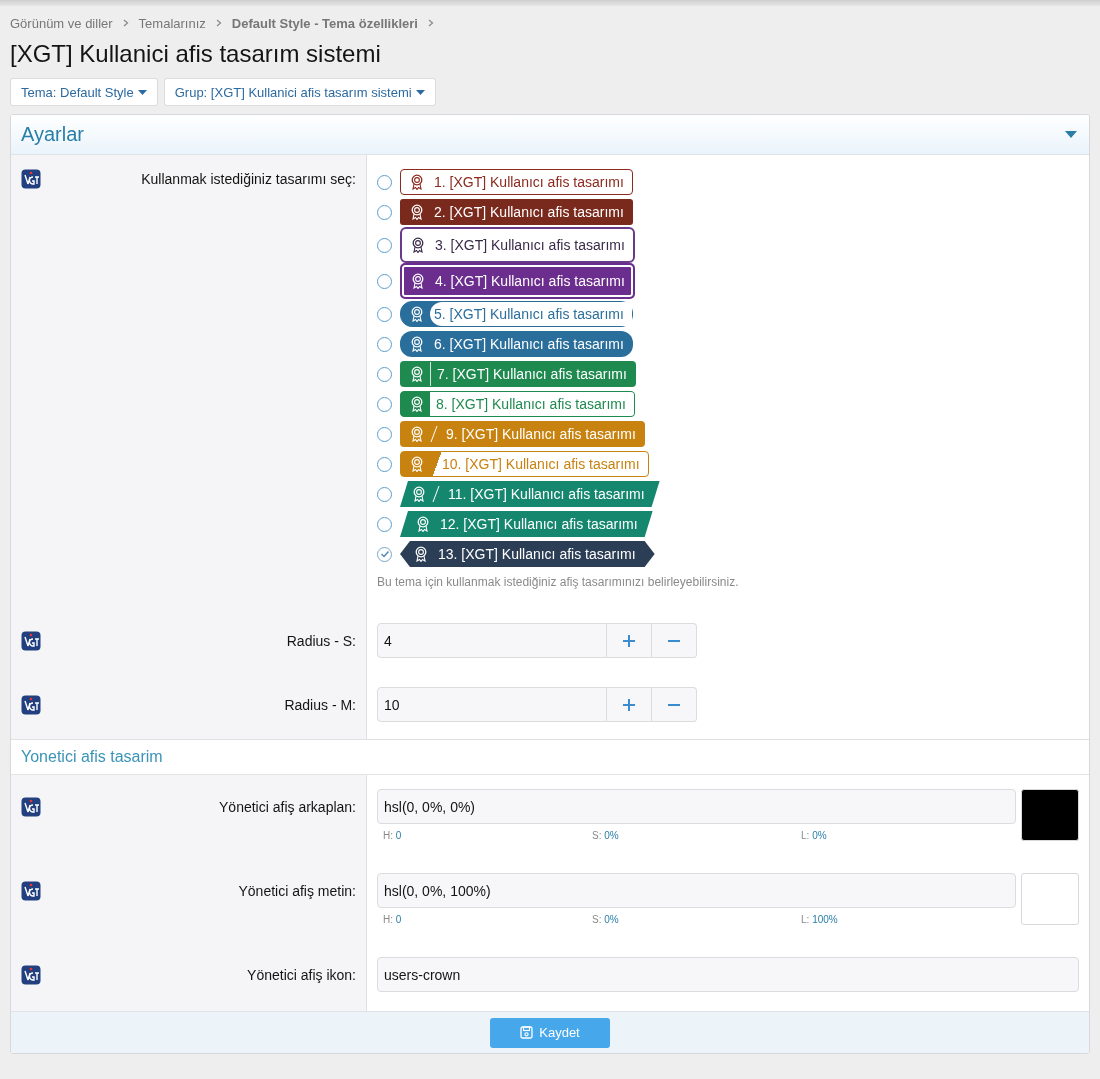  I want to click on field-label: Yönetici afiş arkaplan:, so click(287, 807).